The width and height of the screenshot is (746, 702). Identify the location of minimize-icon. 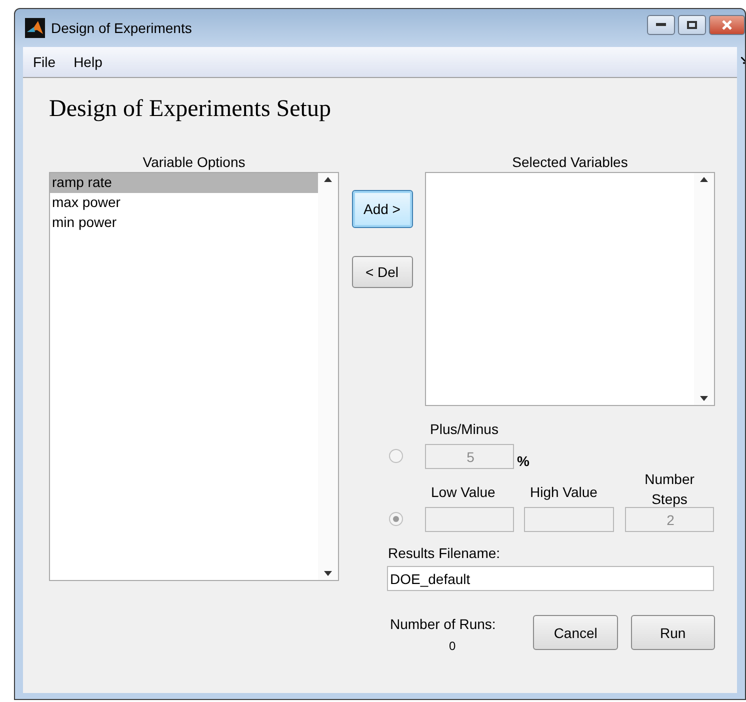
(661, 25).